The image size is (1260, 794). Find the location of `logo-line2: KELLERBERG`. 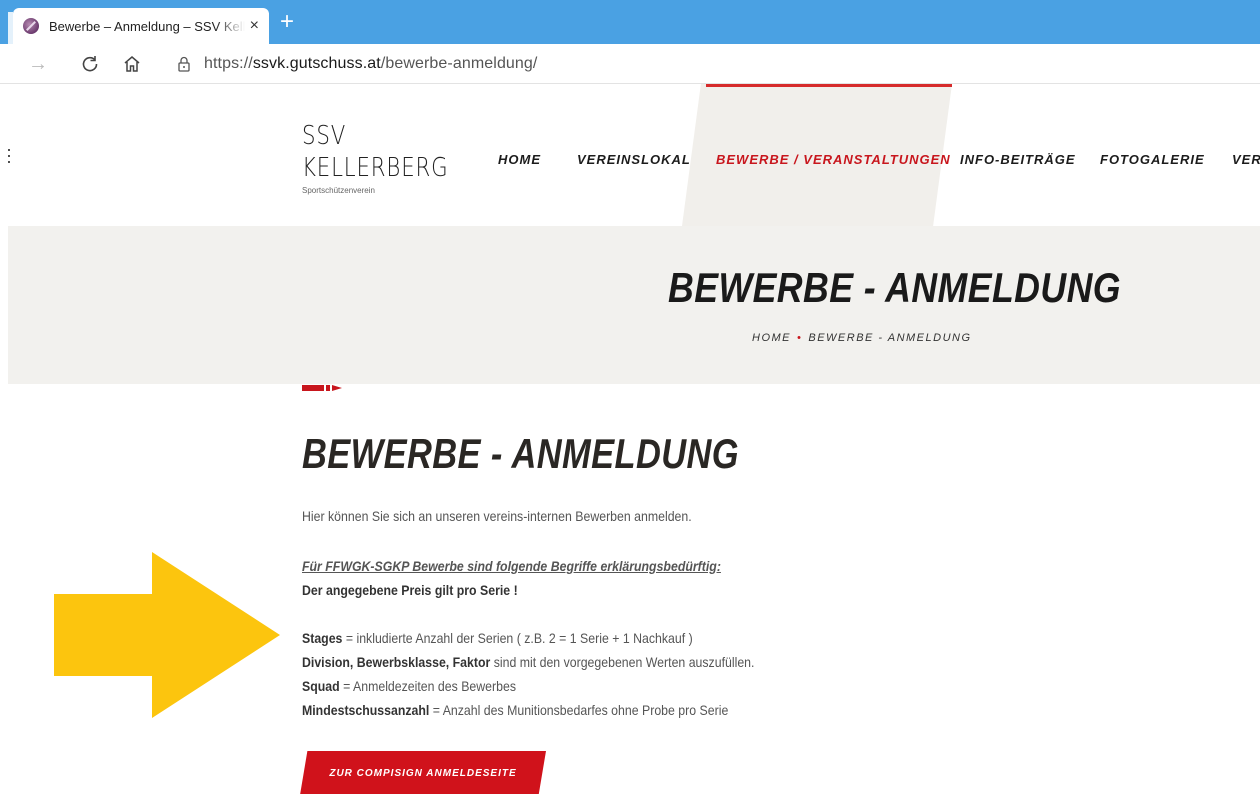

logo-line2: KELLERBERG is located at coordinates (375, 168).